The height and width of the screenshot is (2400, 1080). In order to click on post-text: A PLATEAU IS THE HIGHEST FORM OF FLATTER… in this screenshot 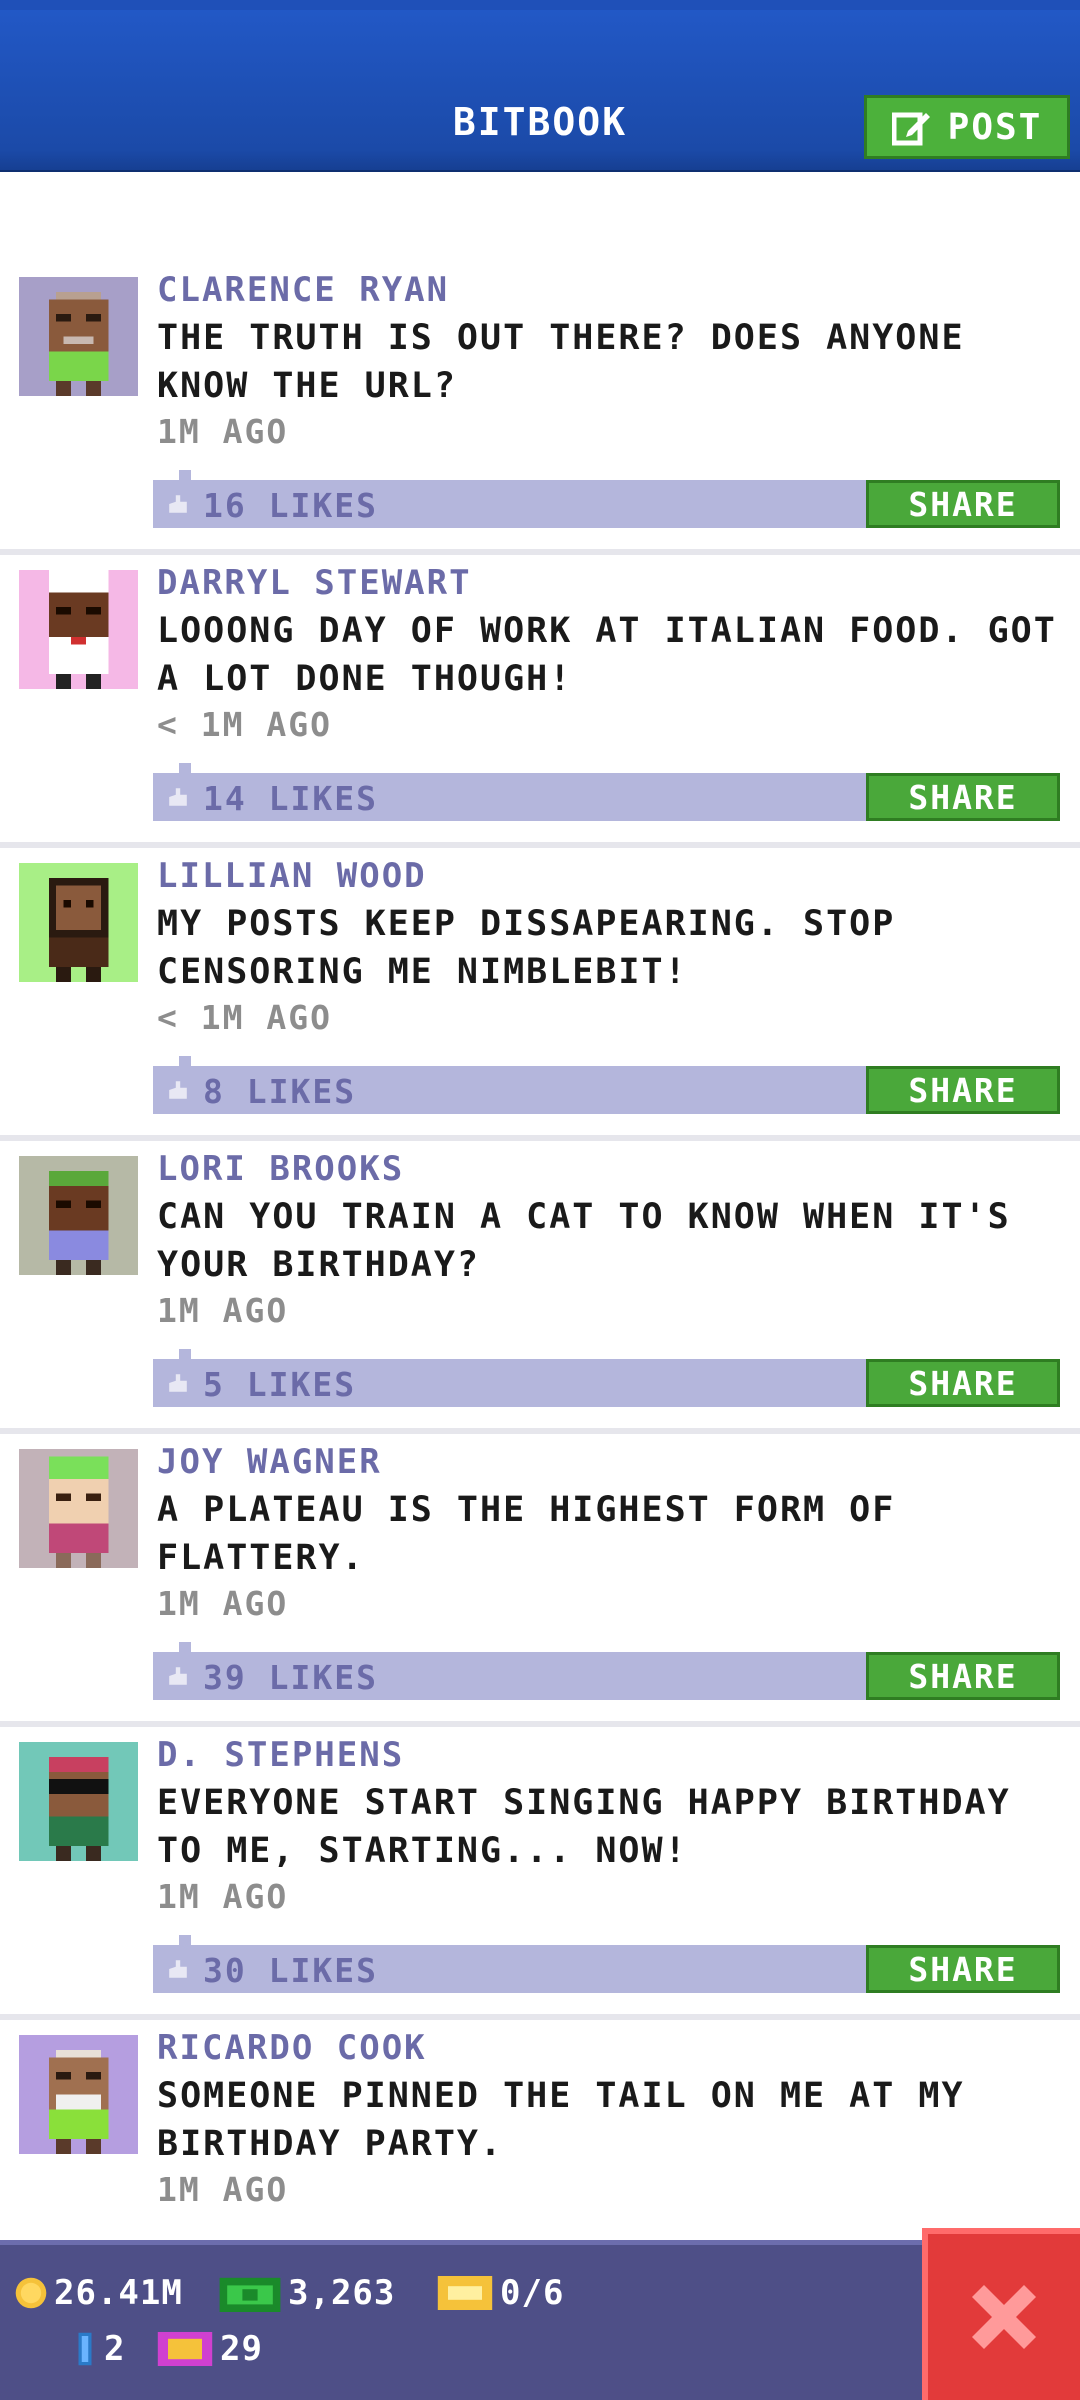, I will do `click(526, 1534)`.